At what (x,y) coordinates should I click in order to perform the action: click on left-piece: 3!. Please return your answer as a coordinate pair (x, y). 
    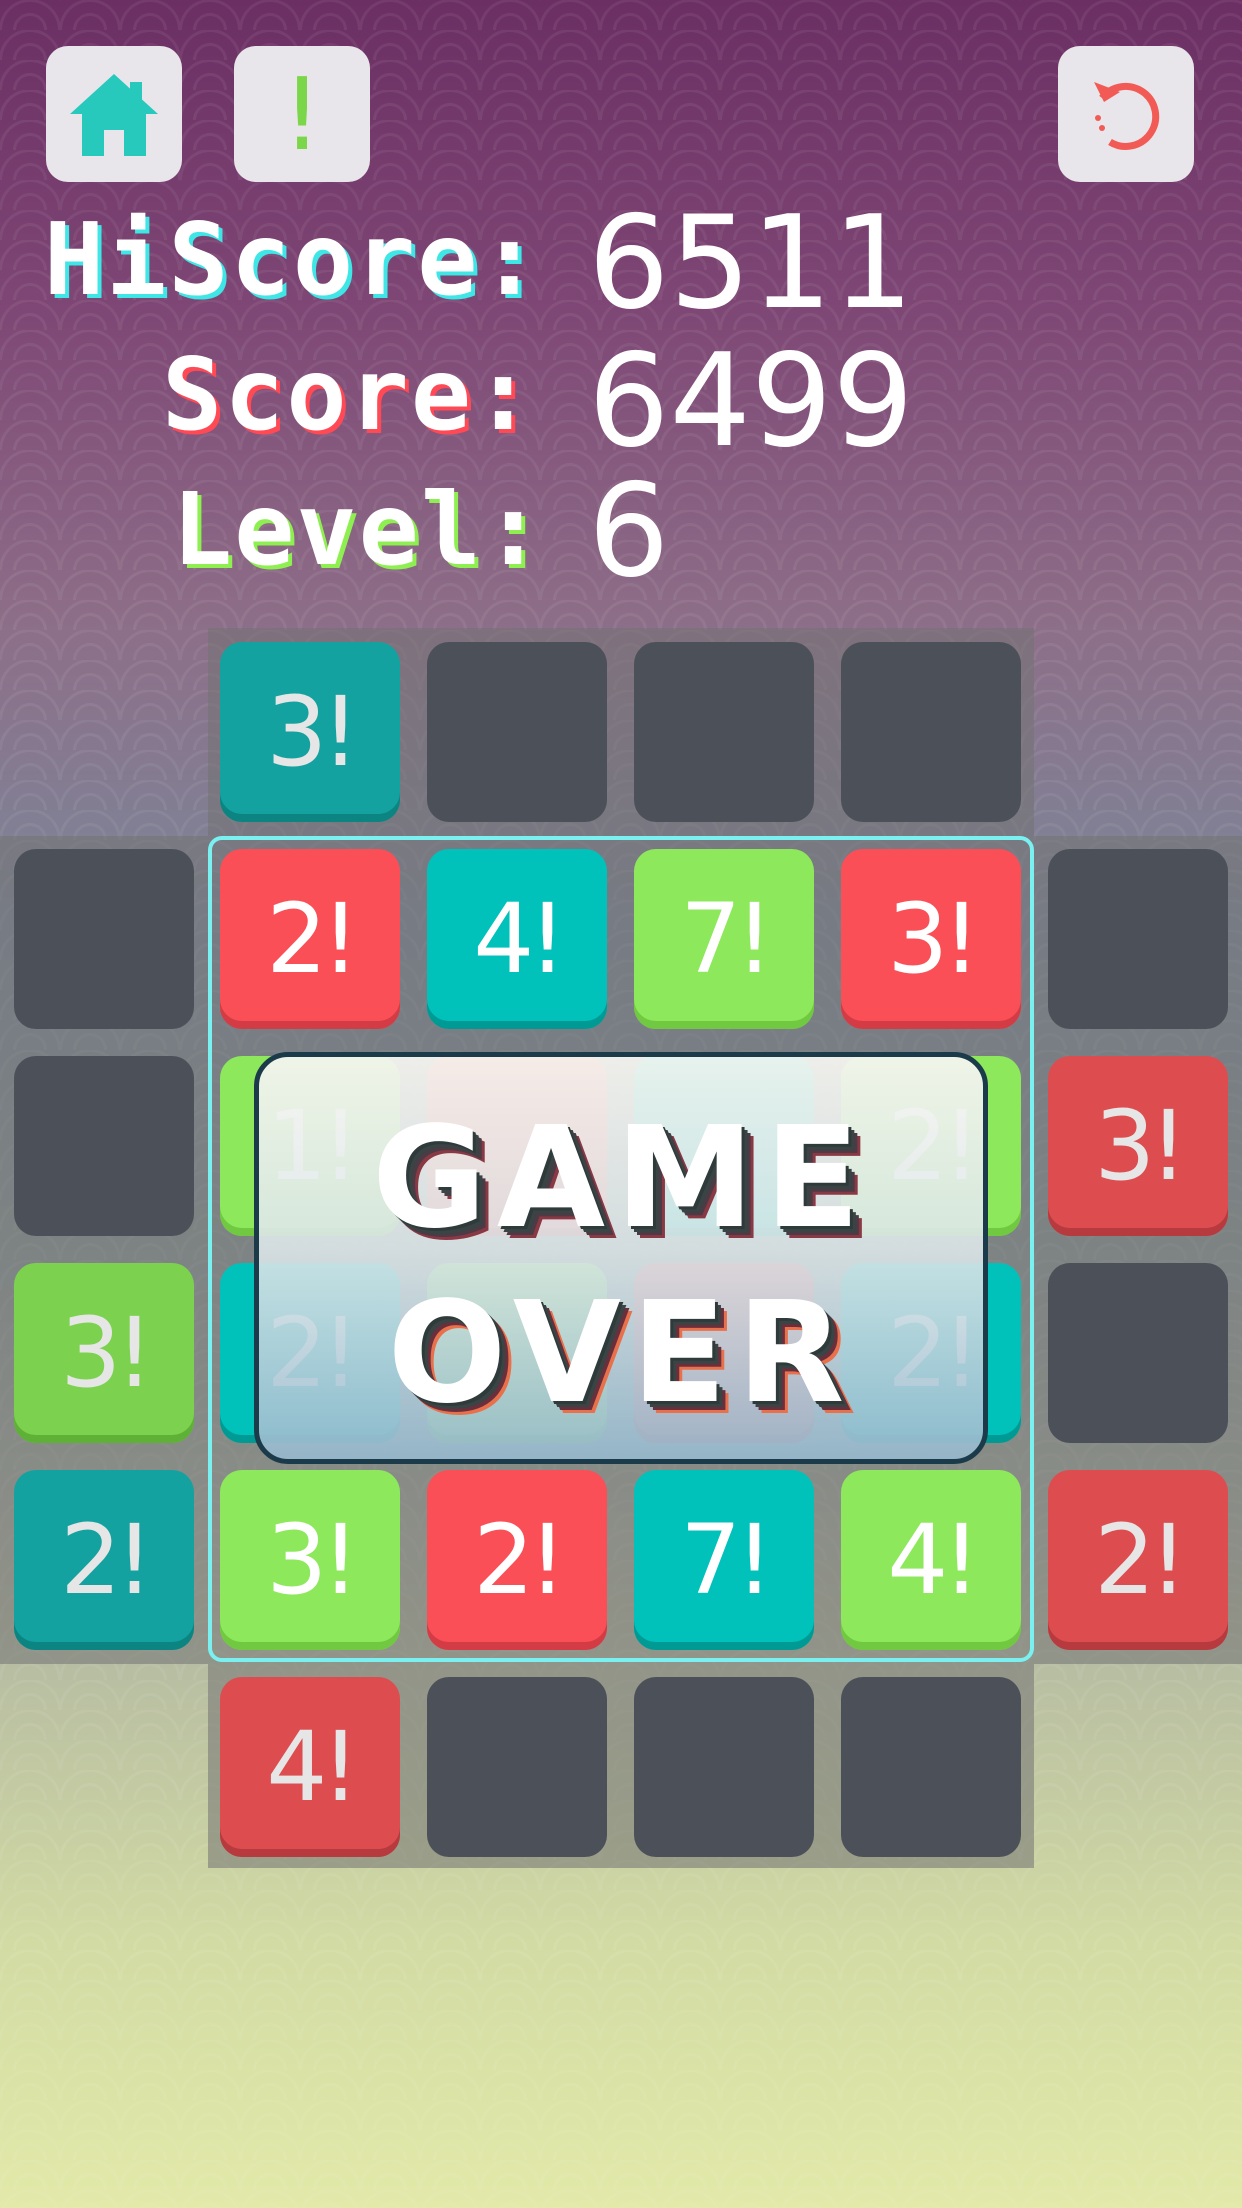
    Looking at the image, I should click on (104, 1353).